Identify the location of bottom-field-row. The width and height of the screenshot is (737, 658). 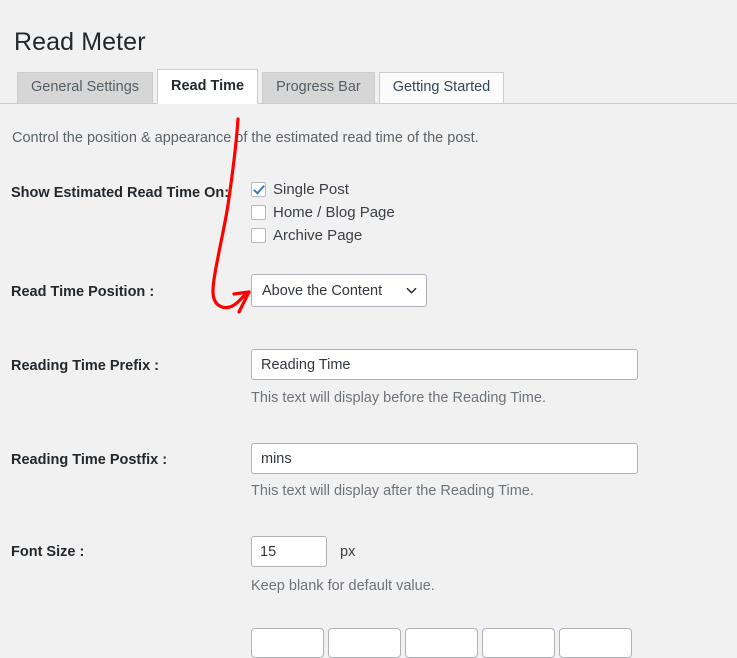
(443, 643).